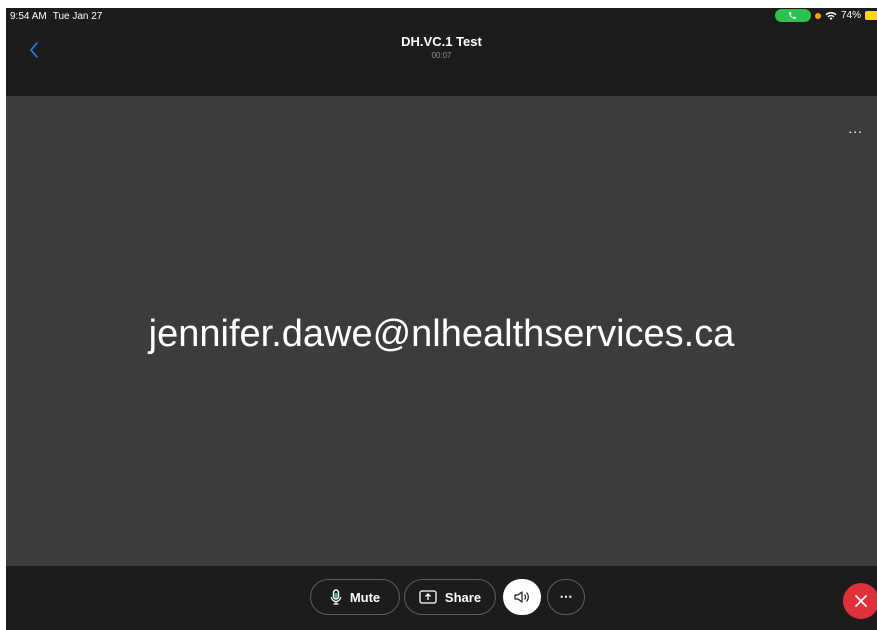  I want to click on status-left: 9:54 AM Tue Jan 27, so click(56, 16).